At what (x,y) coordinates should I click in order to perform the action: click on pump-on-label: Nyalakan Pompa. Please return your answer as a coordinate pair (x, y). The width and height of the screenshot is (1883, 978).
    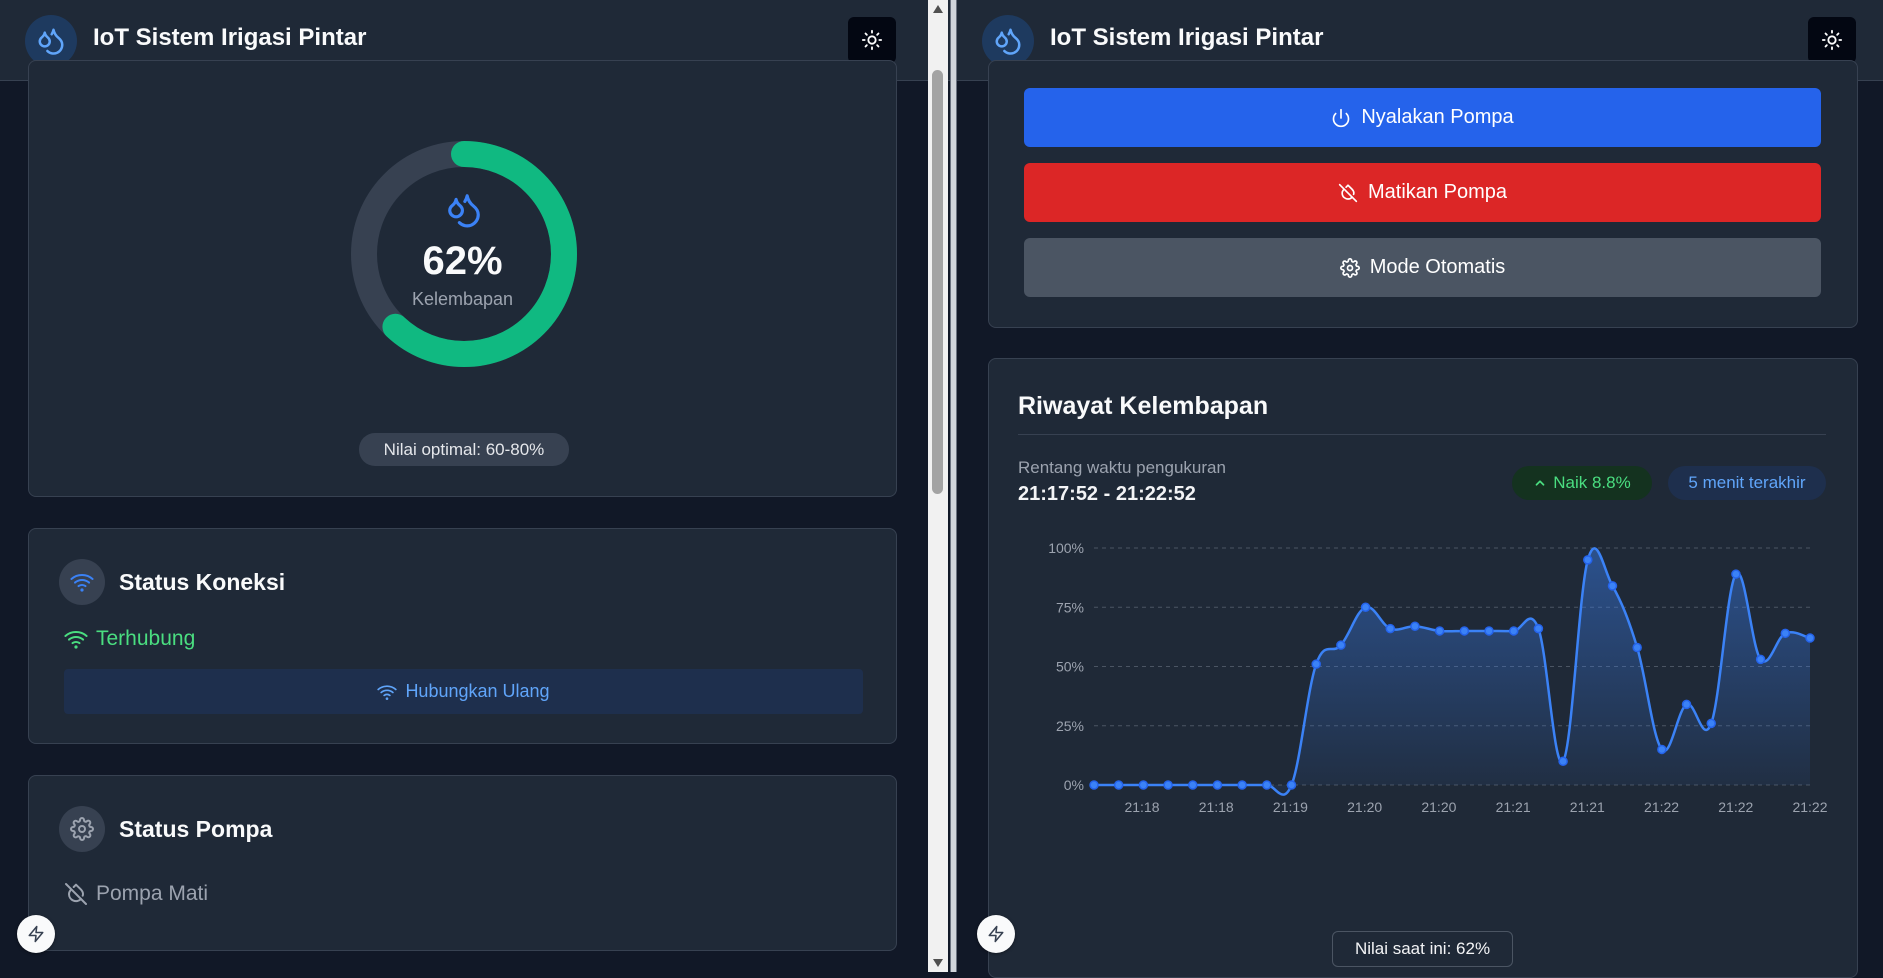
    Looking at the image, I should click on (1437, 117).